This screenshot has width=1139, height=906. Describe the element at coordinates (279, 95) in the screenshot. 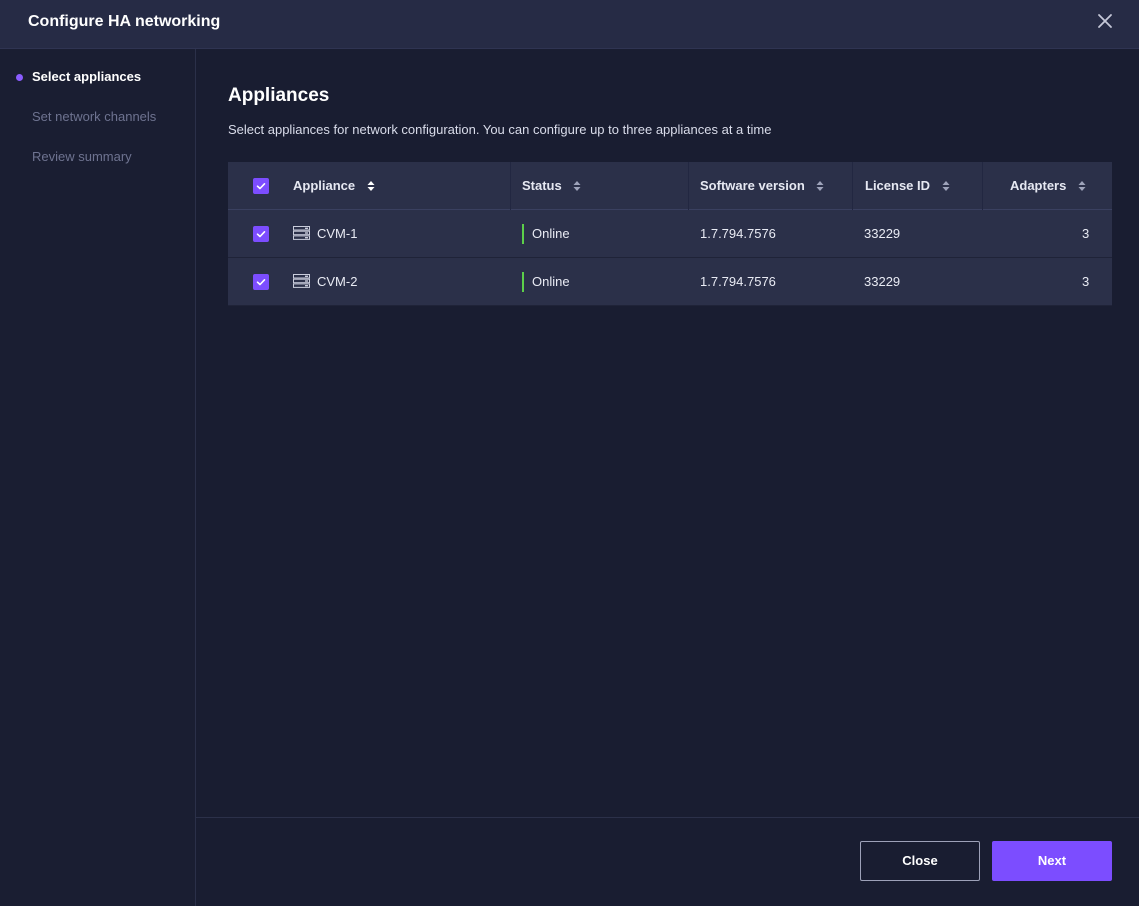

I see `page-title: Appliances` at that location.